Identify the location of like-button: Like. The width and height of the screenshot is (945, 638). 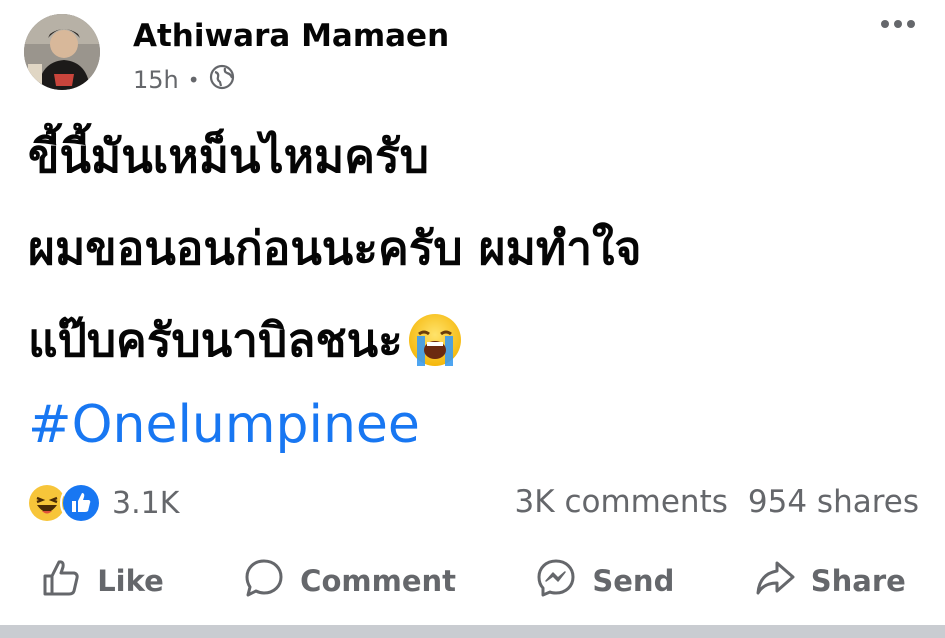
(101, 581).